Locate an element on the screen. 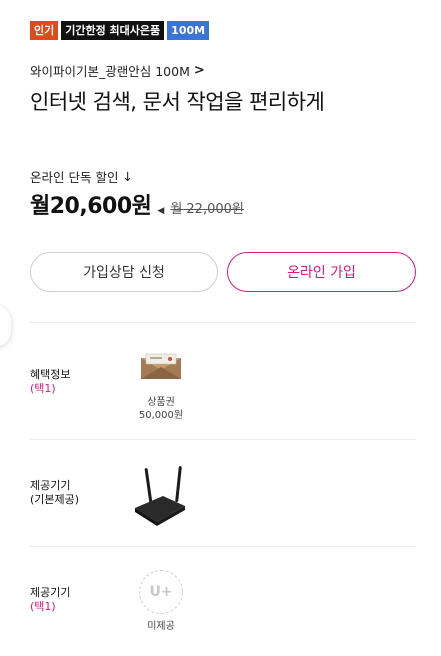  original-price: 월 22,000원 is located at coordinates (207, 209).